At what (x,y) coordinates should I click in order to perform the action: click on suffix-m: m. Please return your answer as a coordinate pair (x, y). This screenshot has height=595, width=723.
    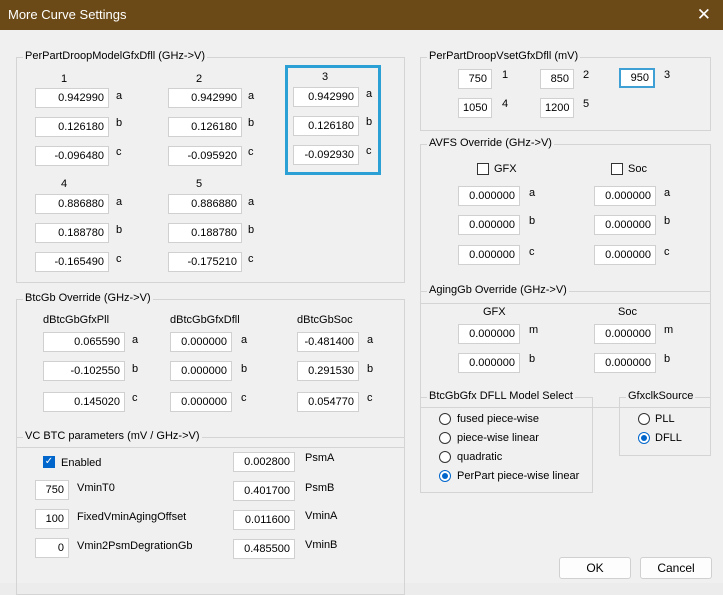
    Looking at the image, I should click on (534, 330).